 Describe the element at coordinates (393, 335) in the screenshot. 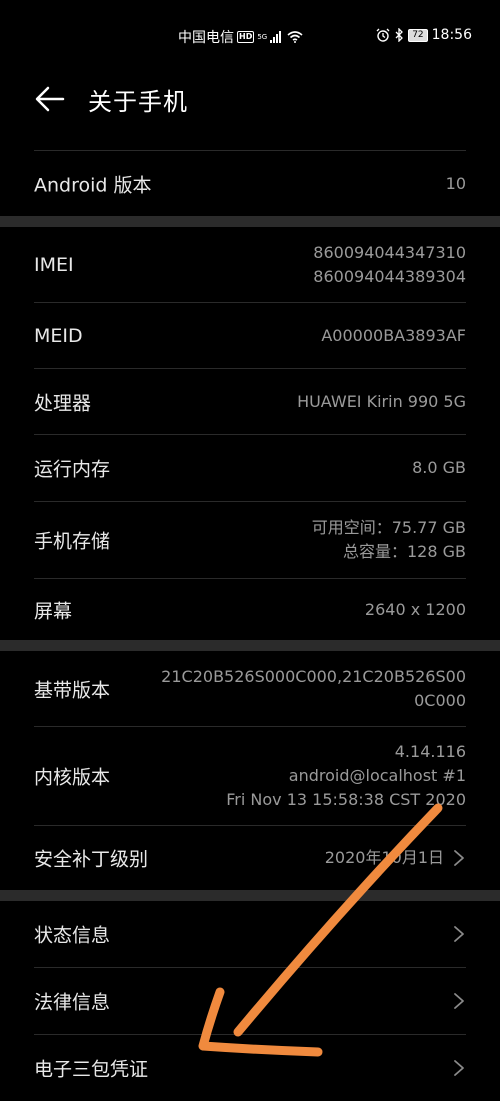

I see `row-value: A00000BA3893AF` at that location.